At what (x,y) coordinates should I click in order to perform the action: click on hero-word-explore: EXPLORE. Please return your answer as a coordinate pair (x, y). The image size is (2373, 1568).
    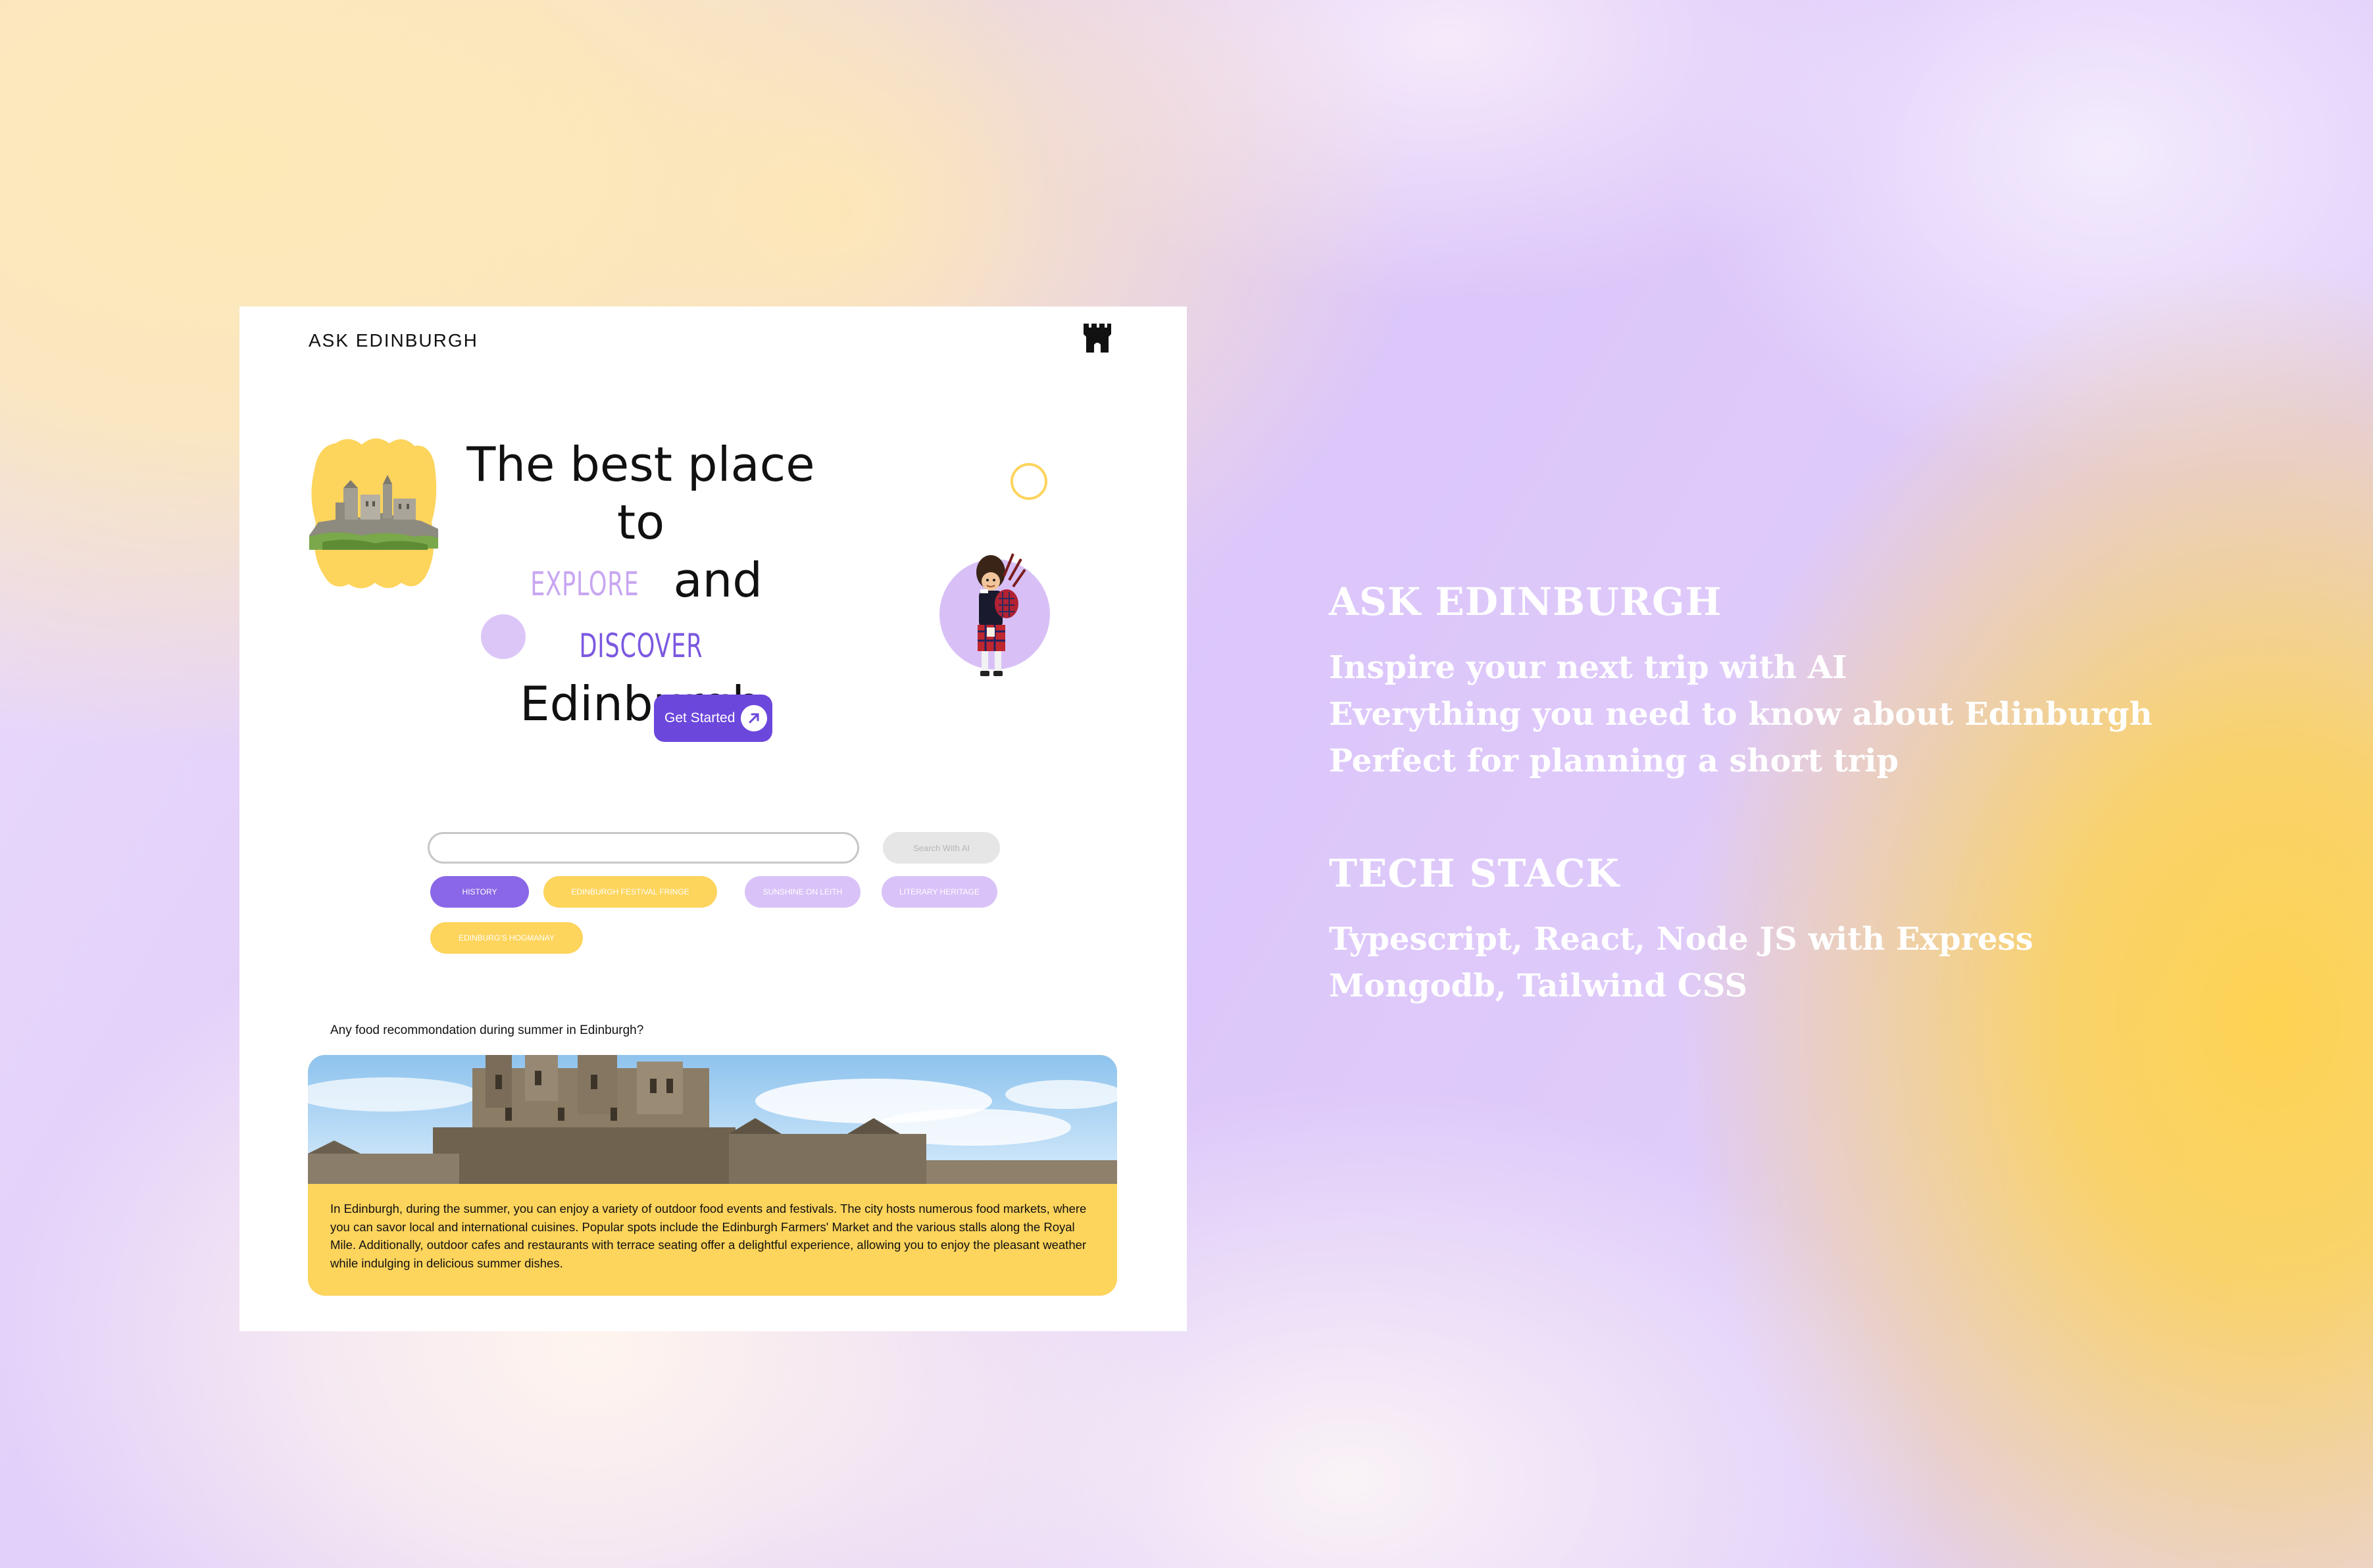
    Looking at the image, I should click on (584, 584).